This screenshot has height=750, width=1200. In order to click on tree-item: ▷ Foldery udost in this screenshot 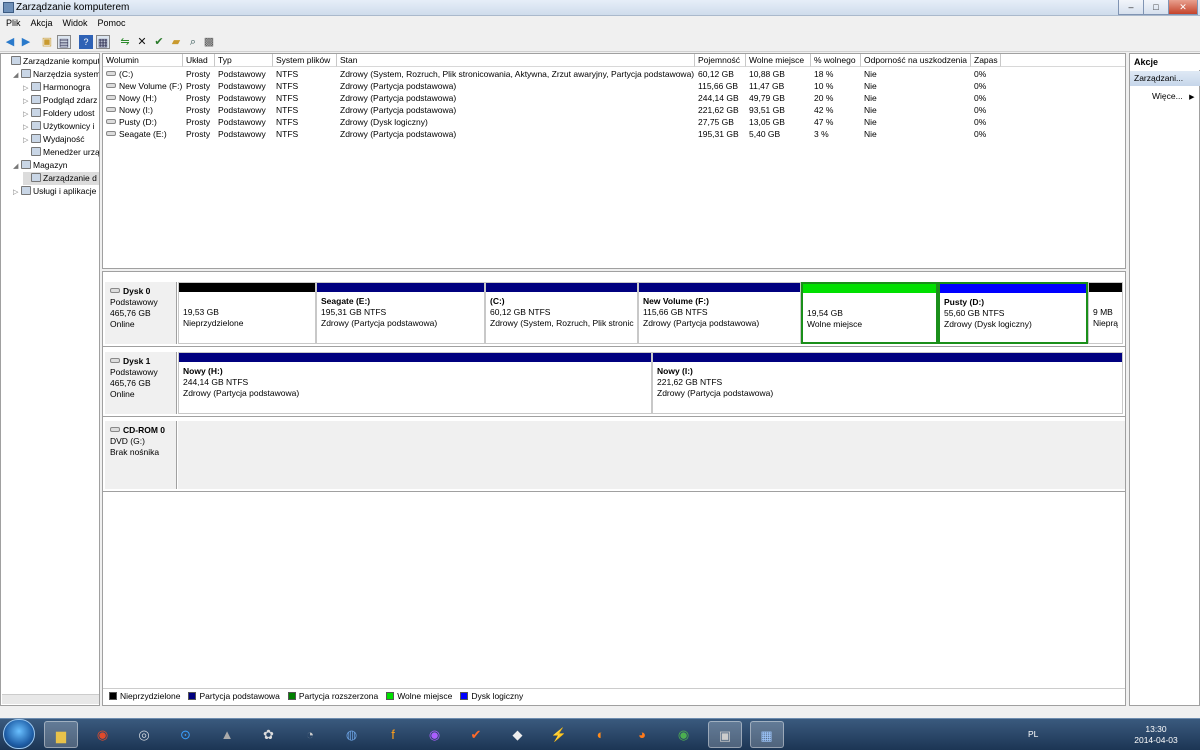, I will do `click(61, 113)`.